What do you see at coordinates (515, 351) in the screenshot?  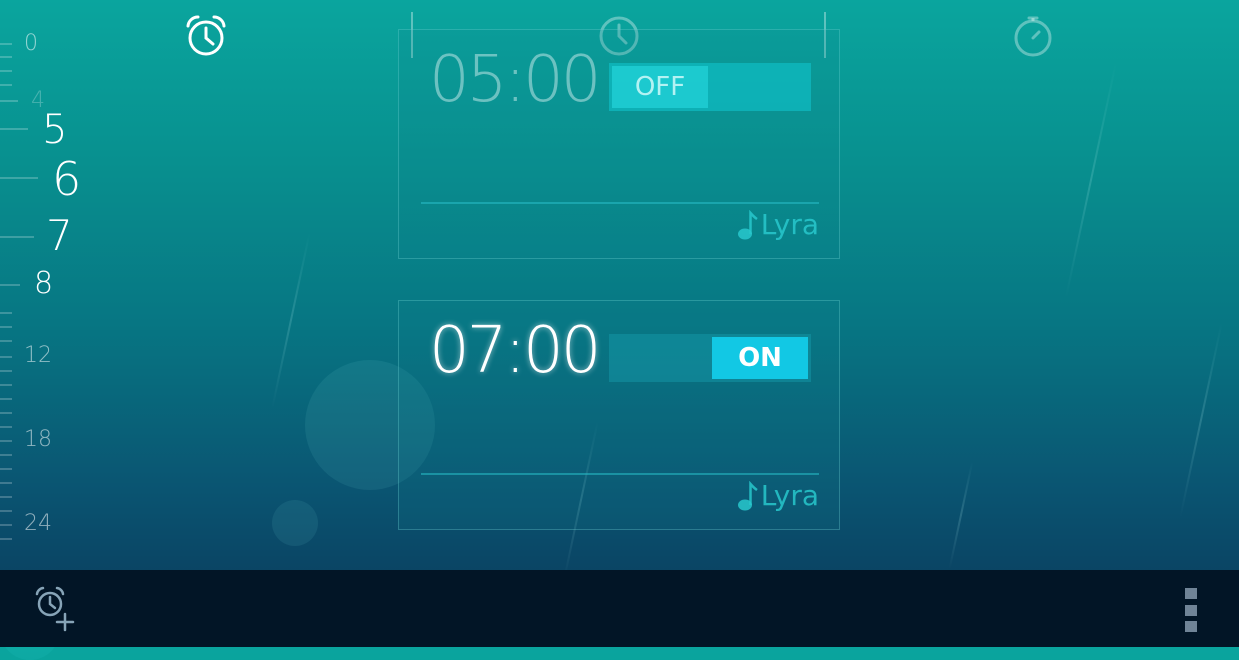 I see `alarm-time: 07:00` at bounding box center [515, 351].